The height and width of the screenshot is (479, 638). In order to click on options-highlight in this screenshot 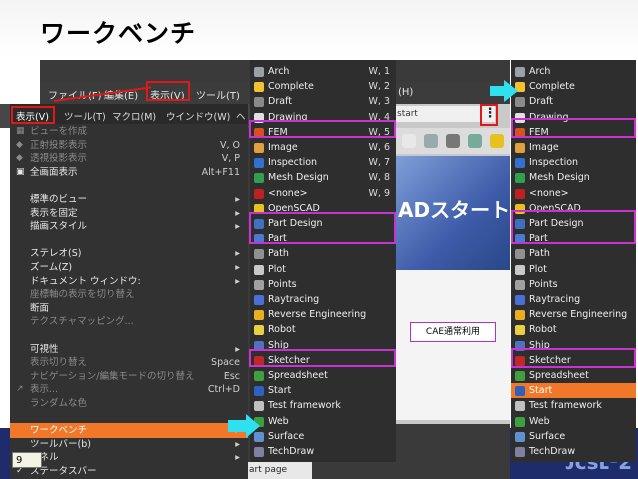, I will do `click(489, 115)`.